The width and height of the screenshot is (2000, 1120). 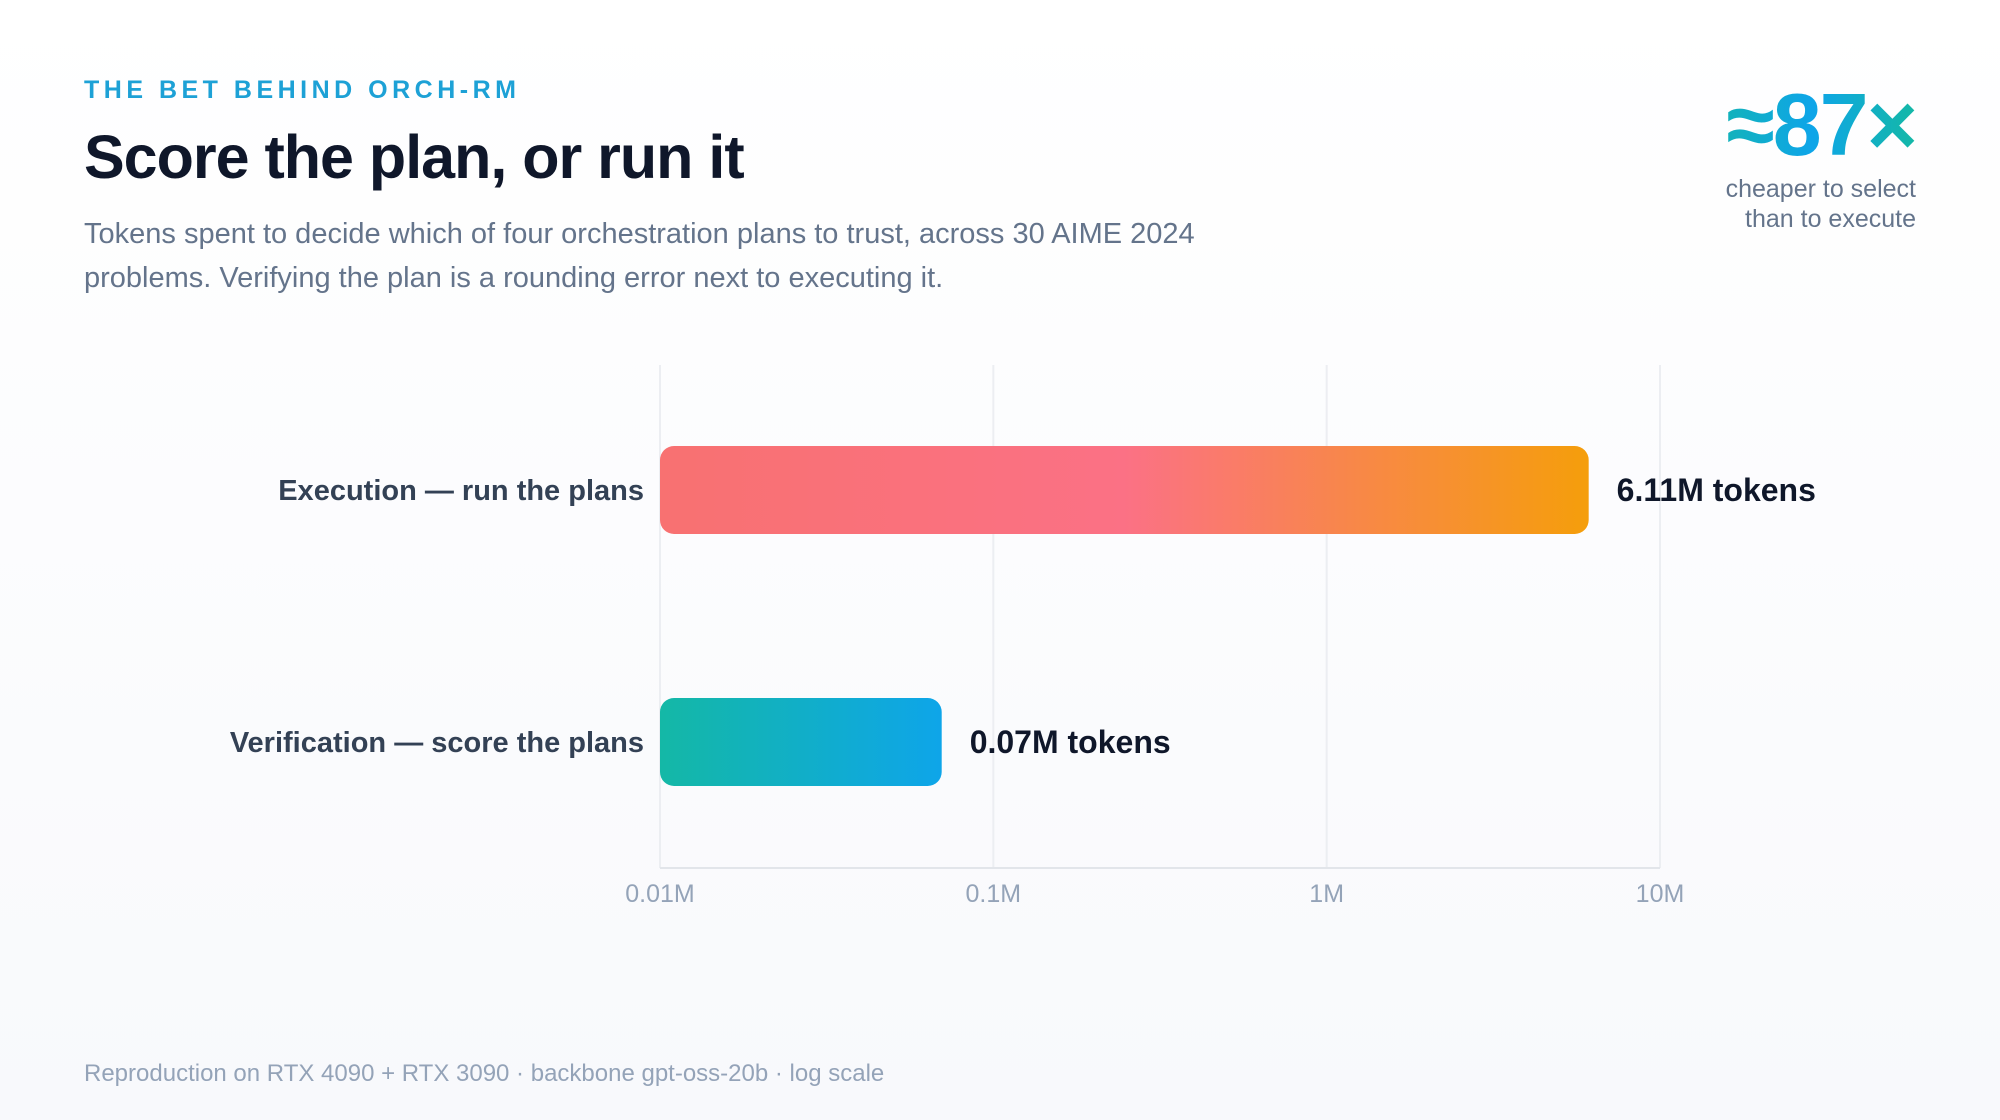 What do you see at coordinates (994, 894) in the screenshot?
I see `tick-label: 0.1M` at bounding box center [994, 894].